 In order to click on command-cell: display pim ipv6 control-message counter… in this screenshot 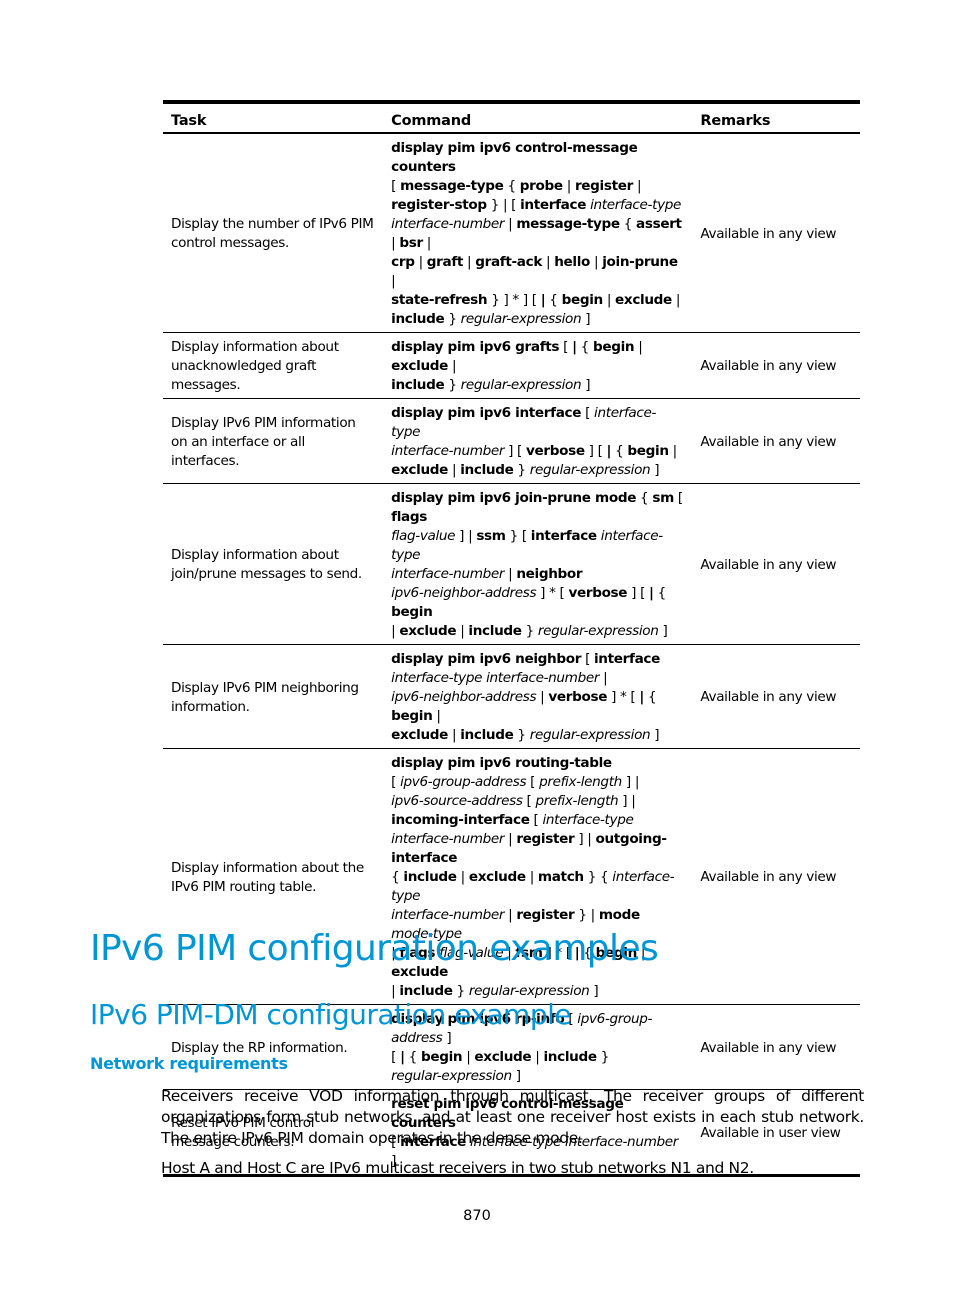, I will do `click(537, 233)`.